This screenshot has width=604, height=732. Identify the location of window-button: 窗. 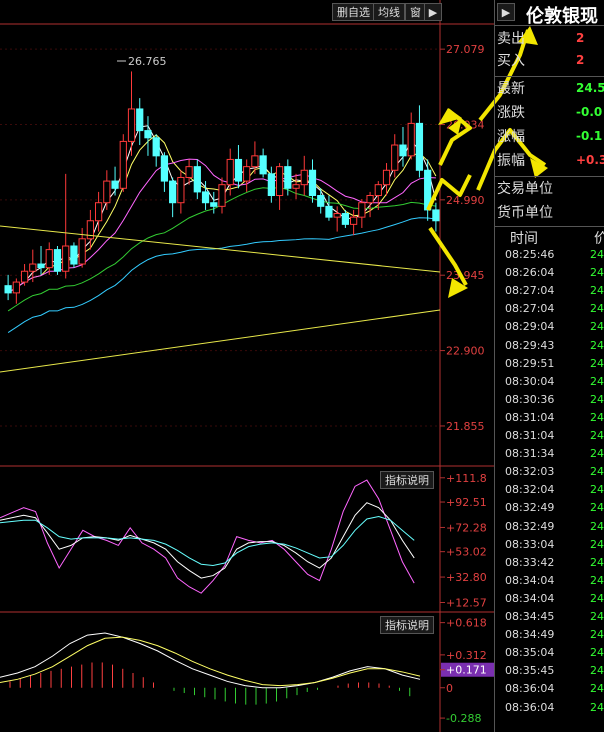
(415, 12).